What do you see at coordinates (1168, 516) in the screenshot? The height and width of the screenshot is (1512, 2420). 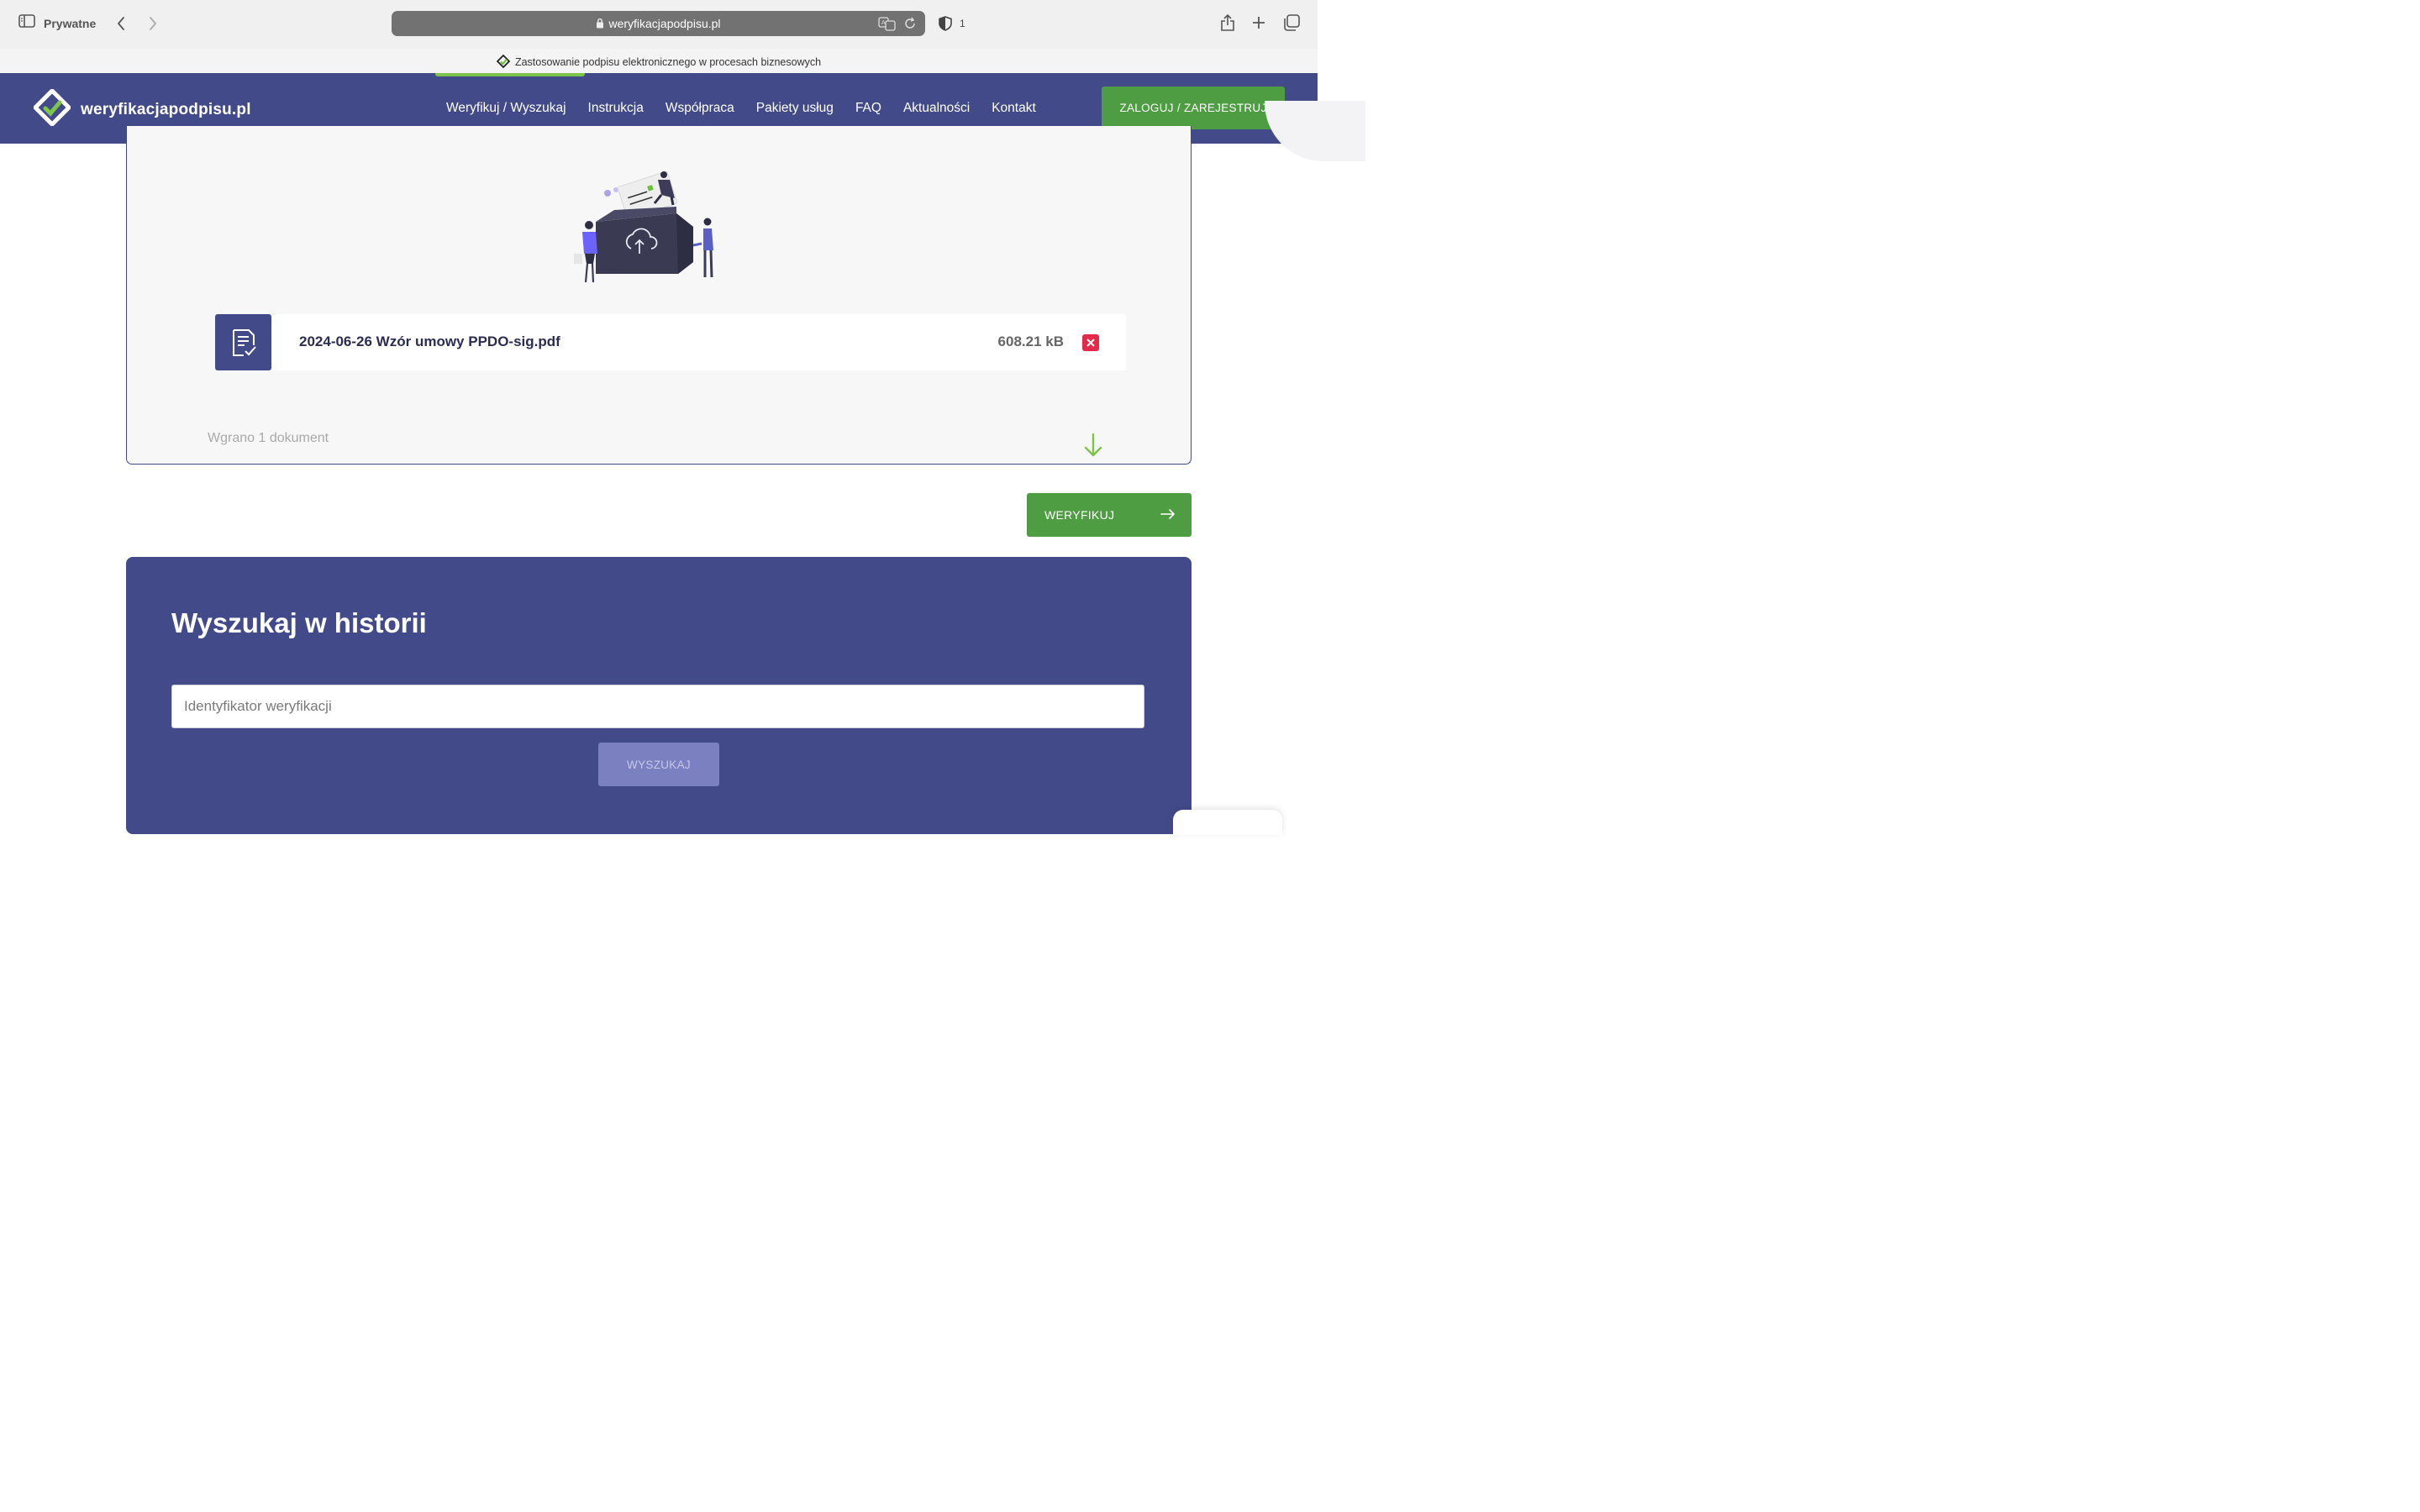 I see `arrow-right-icon` at bounding box center [1168, 516].